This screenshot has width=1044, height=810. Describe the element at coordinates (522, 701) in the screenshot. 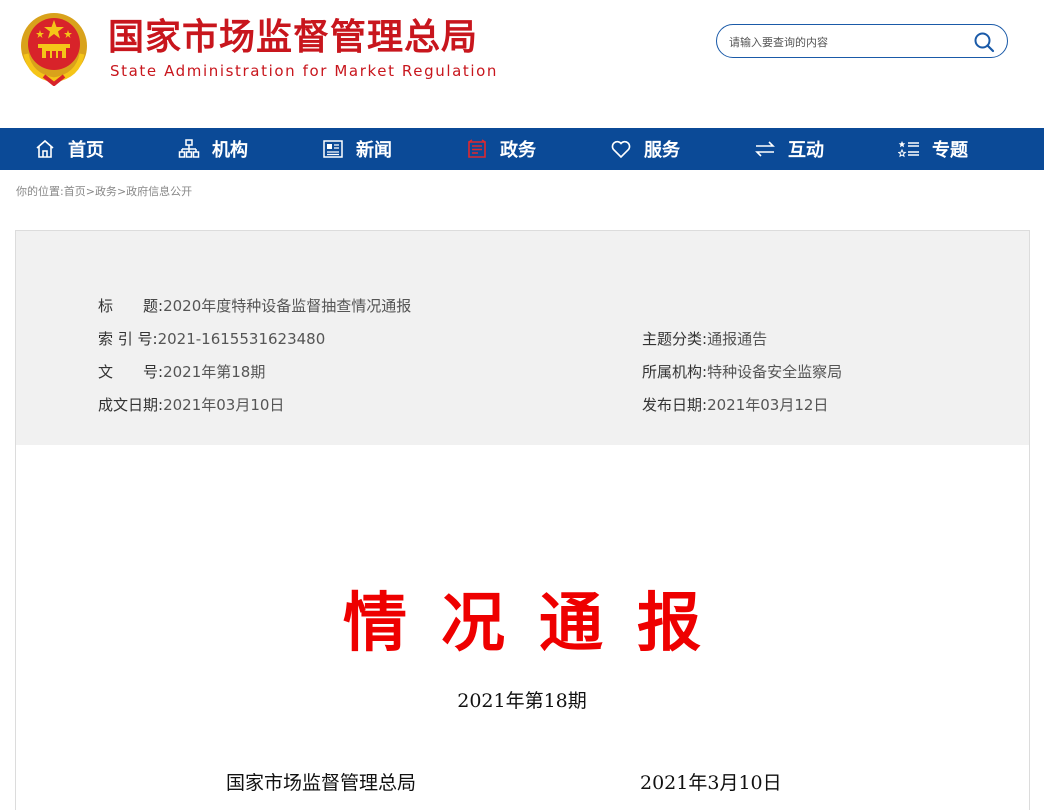

I see `document-issue-number: 2021年第18期` at that location.